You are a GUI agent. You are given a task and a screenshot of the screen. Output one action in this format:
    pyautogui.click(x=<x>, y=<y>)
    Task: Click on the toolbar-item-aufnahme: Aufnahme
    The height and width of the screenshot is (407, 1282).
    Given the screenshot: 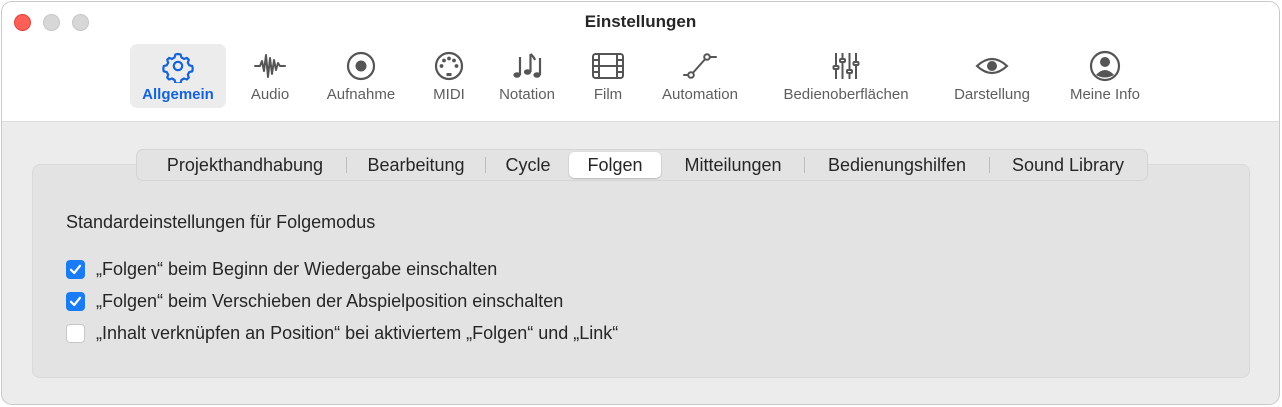 What is the action you would take?
    pyautogui.click(x=361, y=76)
    